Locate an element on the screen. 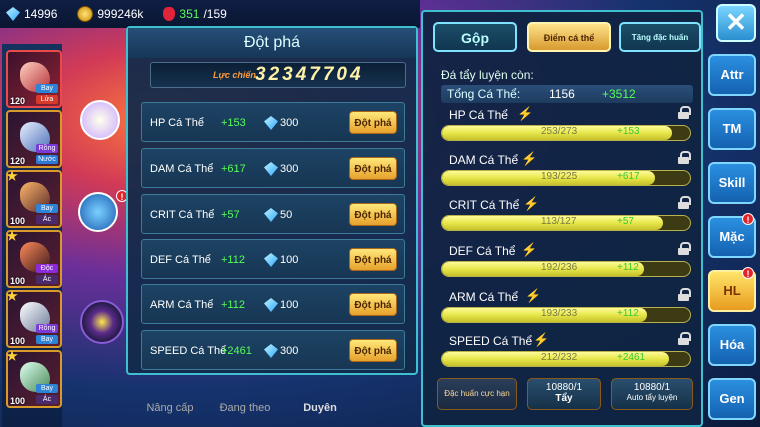 The height and width of the screenshot is (427, 760). total-label: Tổng Cá Thể: is located at coordinates (484, 94).